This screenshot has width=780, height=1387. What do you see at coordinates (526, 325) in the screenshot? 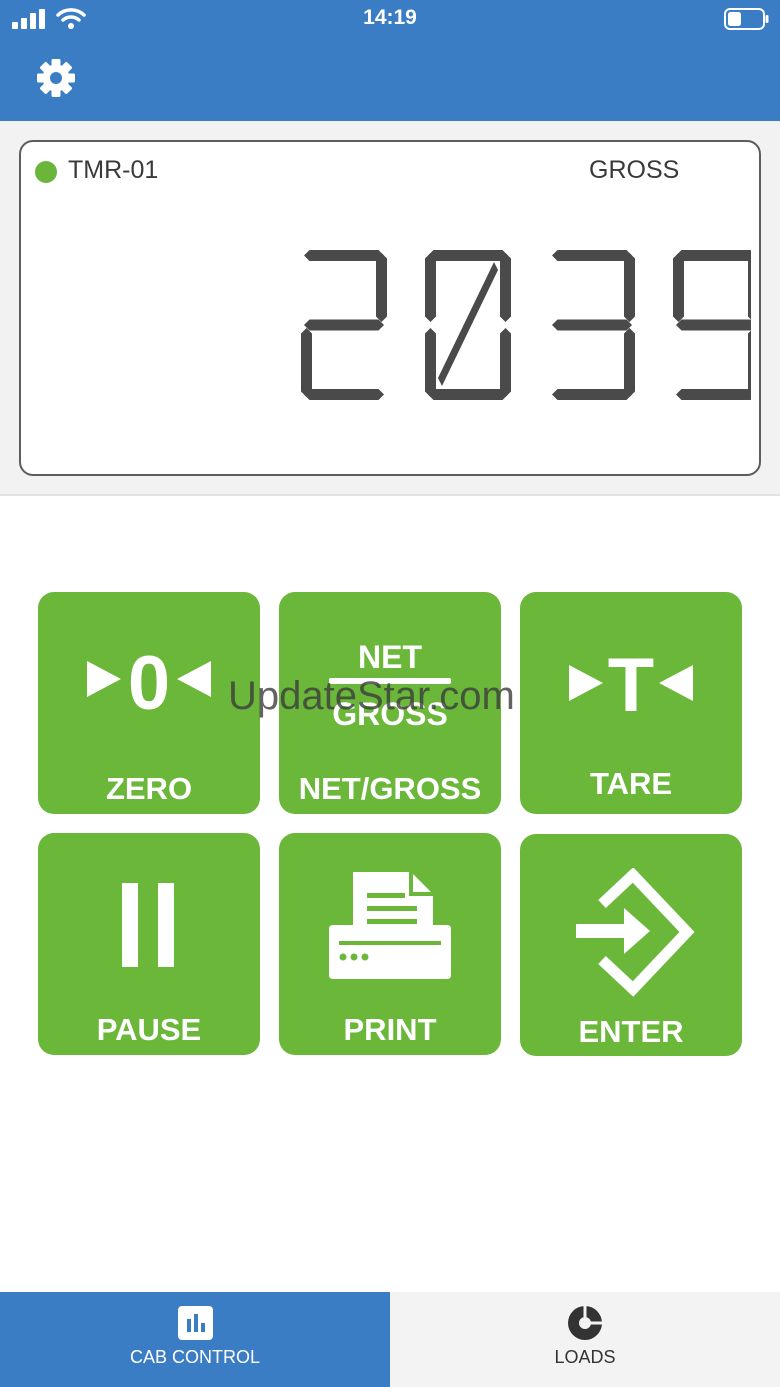
I see `seven-segment-reading` at bounding box center [526, 325].